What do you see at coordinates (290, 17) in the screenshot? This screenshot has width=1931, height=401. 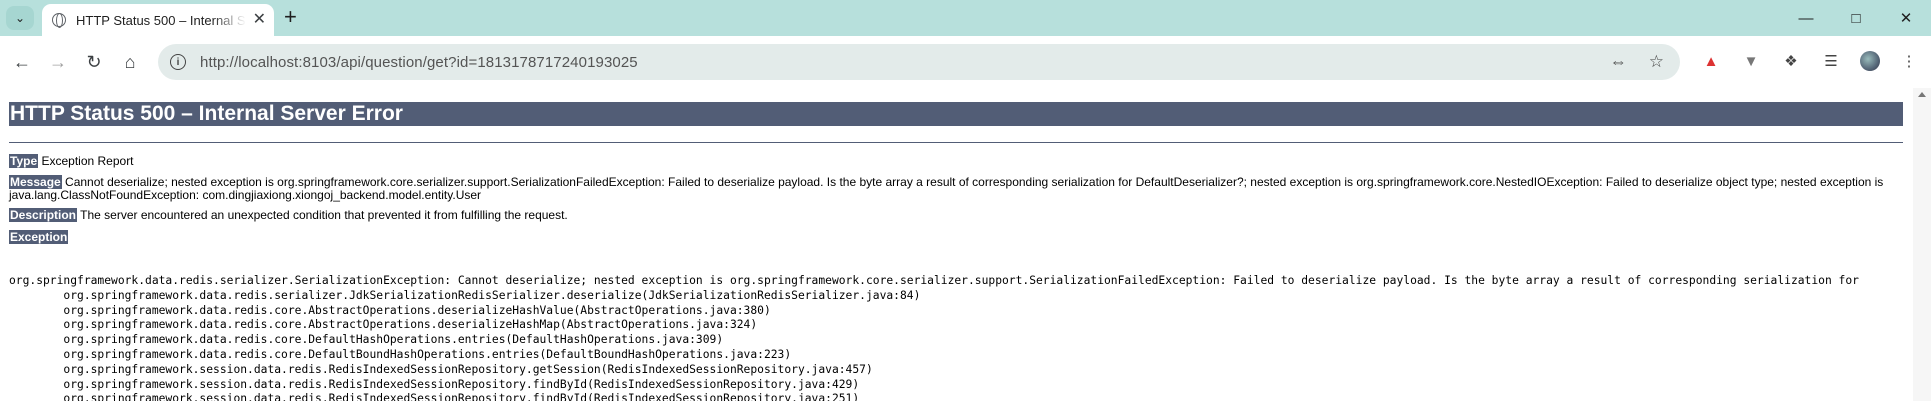 I see `new-tab-button: +` at bounding box center [290, 17].